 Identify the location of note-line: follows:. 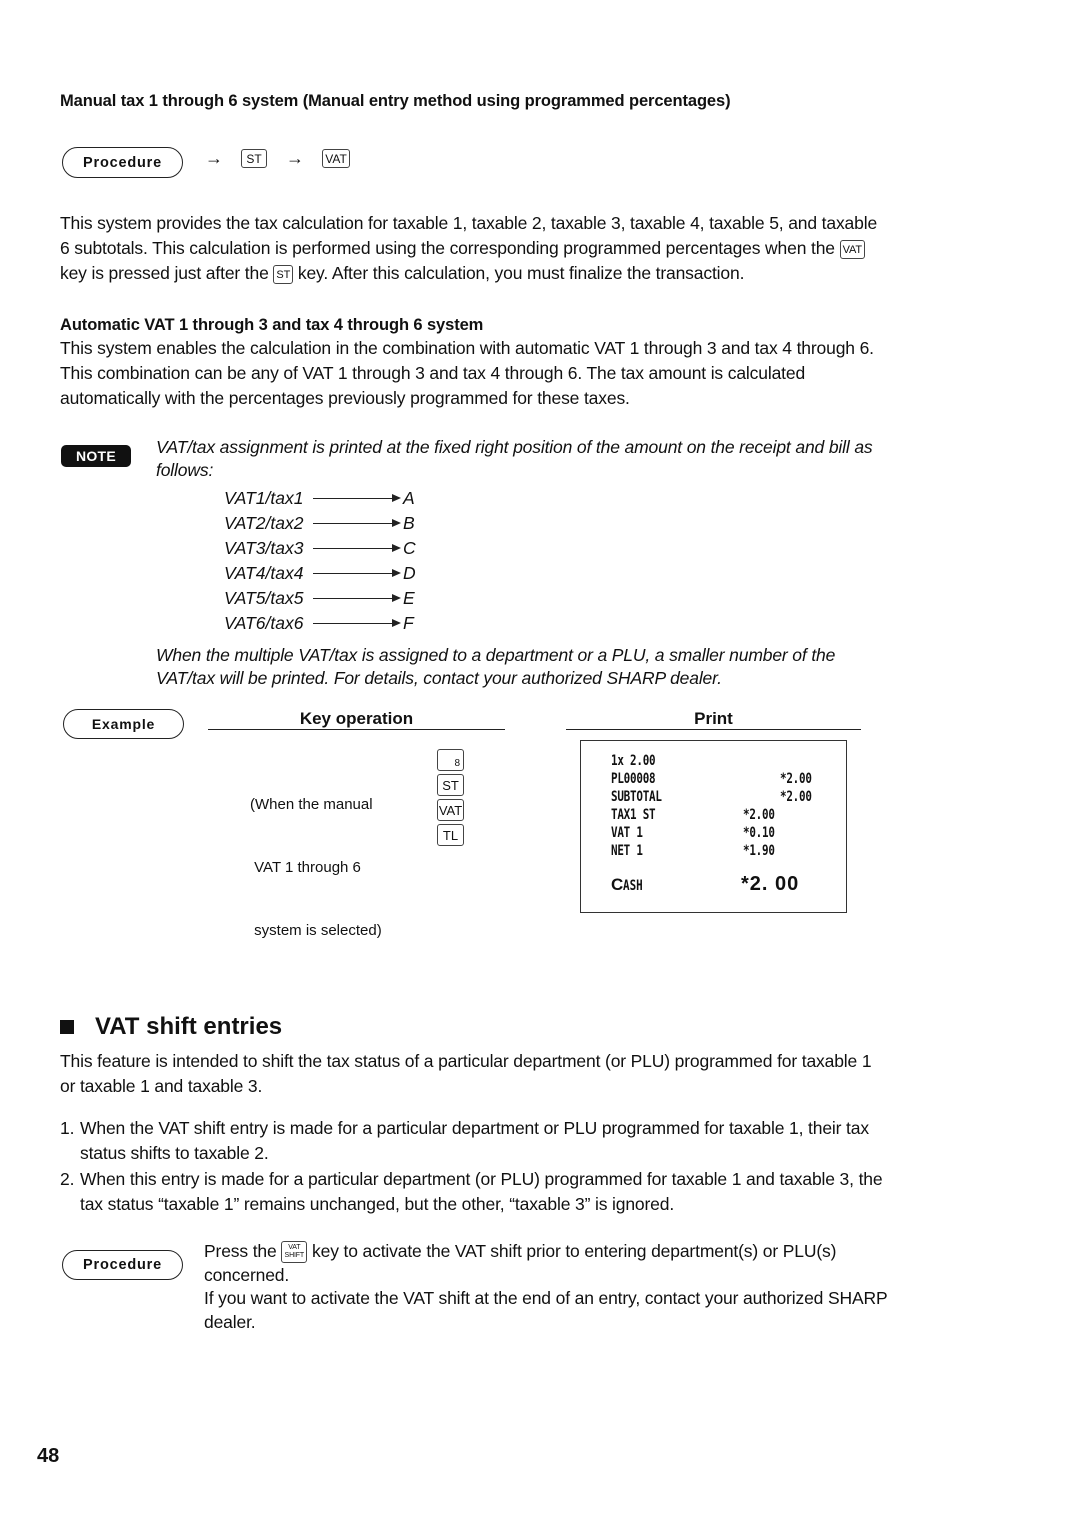
(185, 470).